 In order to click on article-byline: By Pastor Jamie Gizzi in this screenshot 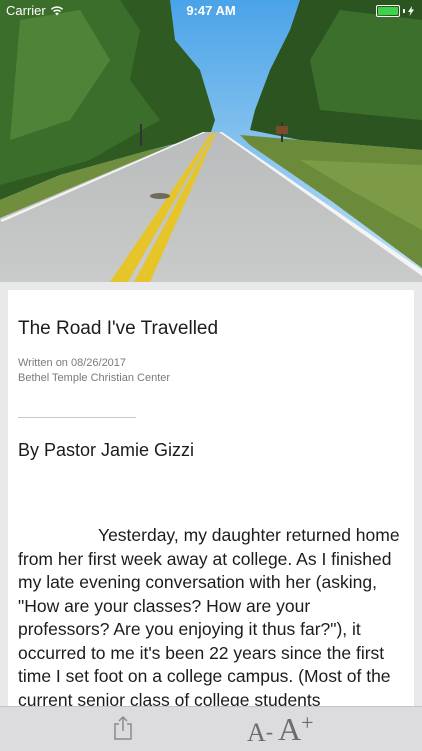, I will do `click(106, 450)`.